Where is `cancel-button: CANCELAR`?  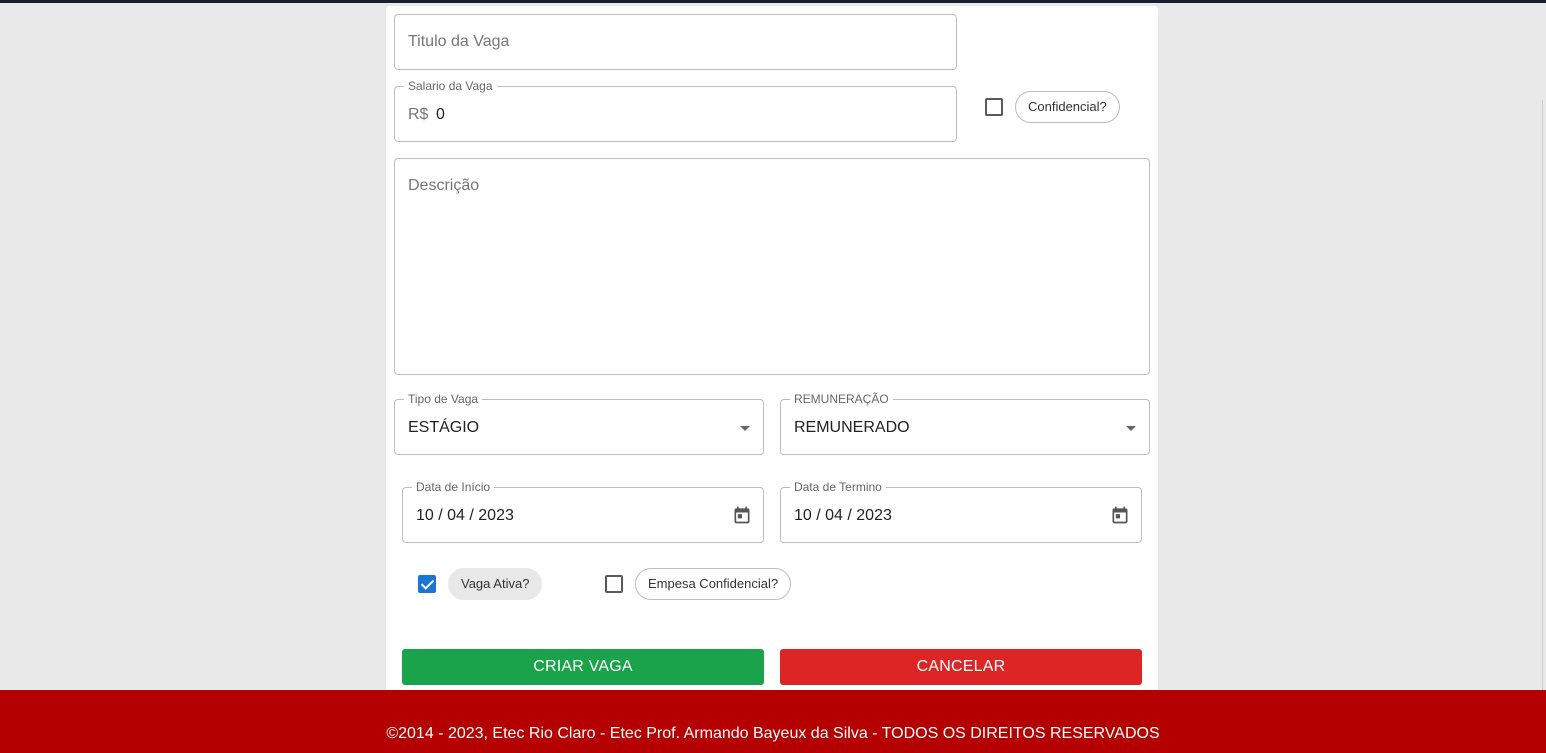 cancel-button: CANCELAR is located at coordinates (961, 667).